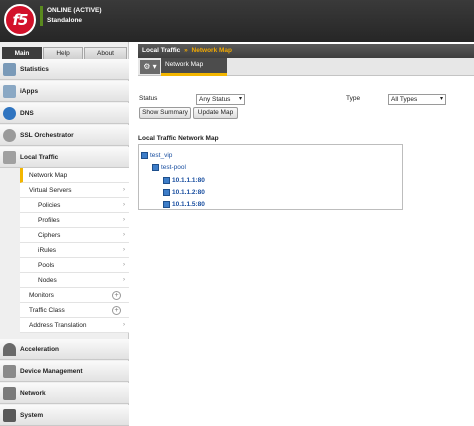  Describe the element at coordinates (9, 69) in the screenshot. I see `statistics-icon` at that location.